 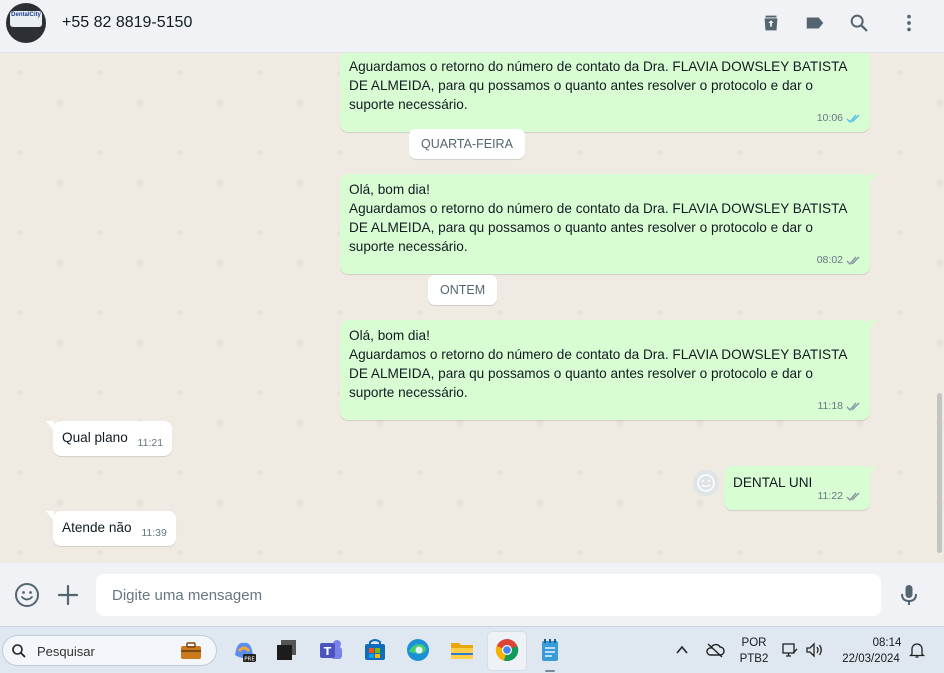 I want to click on svg-text: PRE, so click(x=249, y=660).